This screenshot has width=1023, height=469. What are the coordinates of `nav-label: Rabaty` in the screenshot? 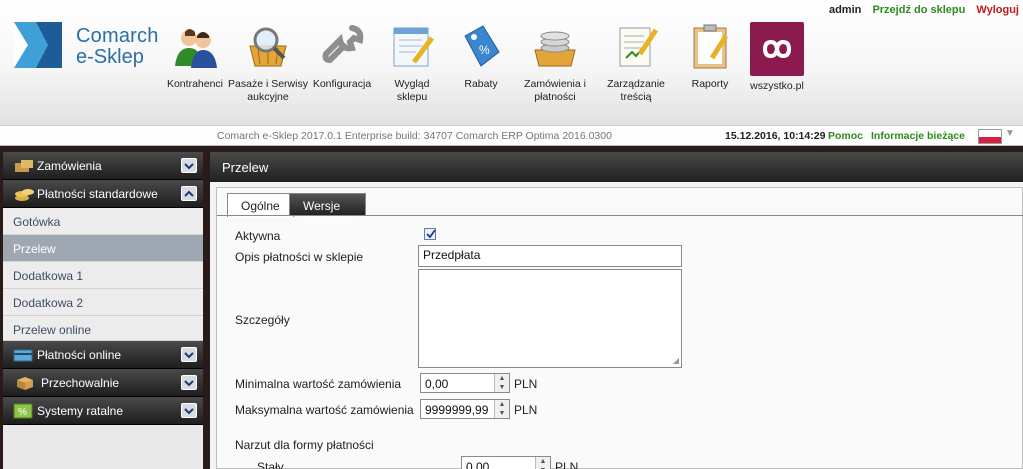 It's located at (481, 84).